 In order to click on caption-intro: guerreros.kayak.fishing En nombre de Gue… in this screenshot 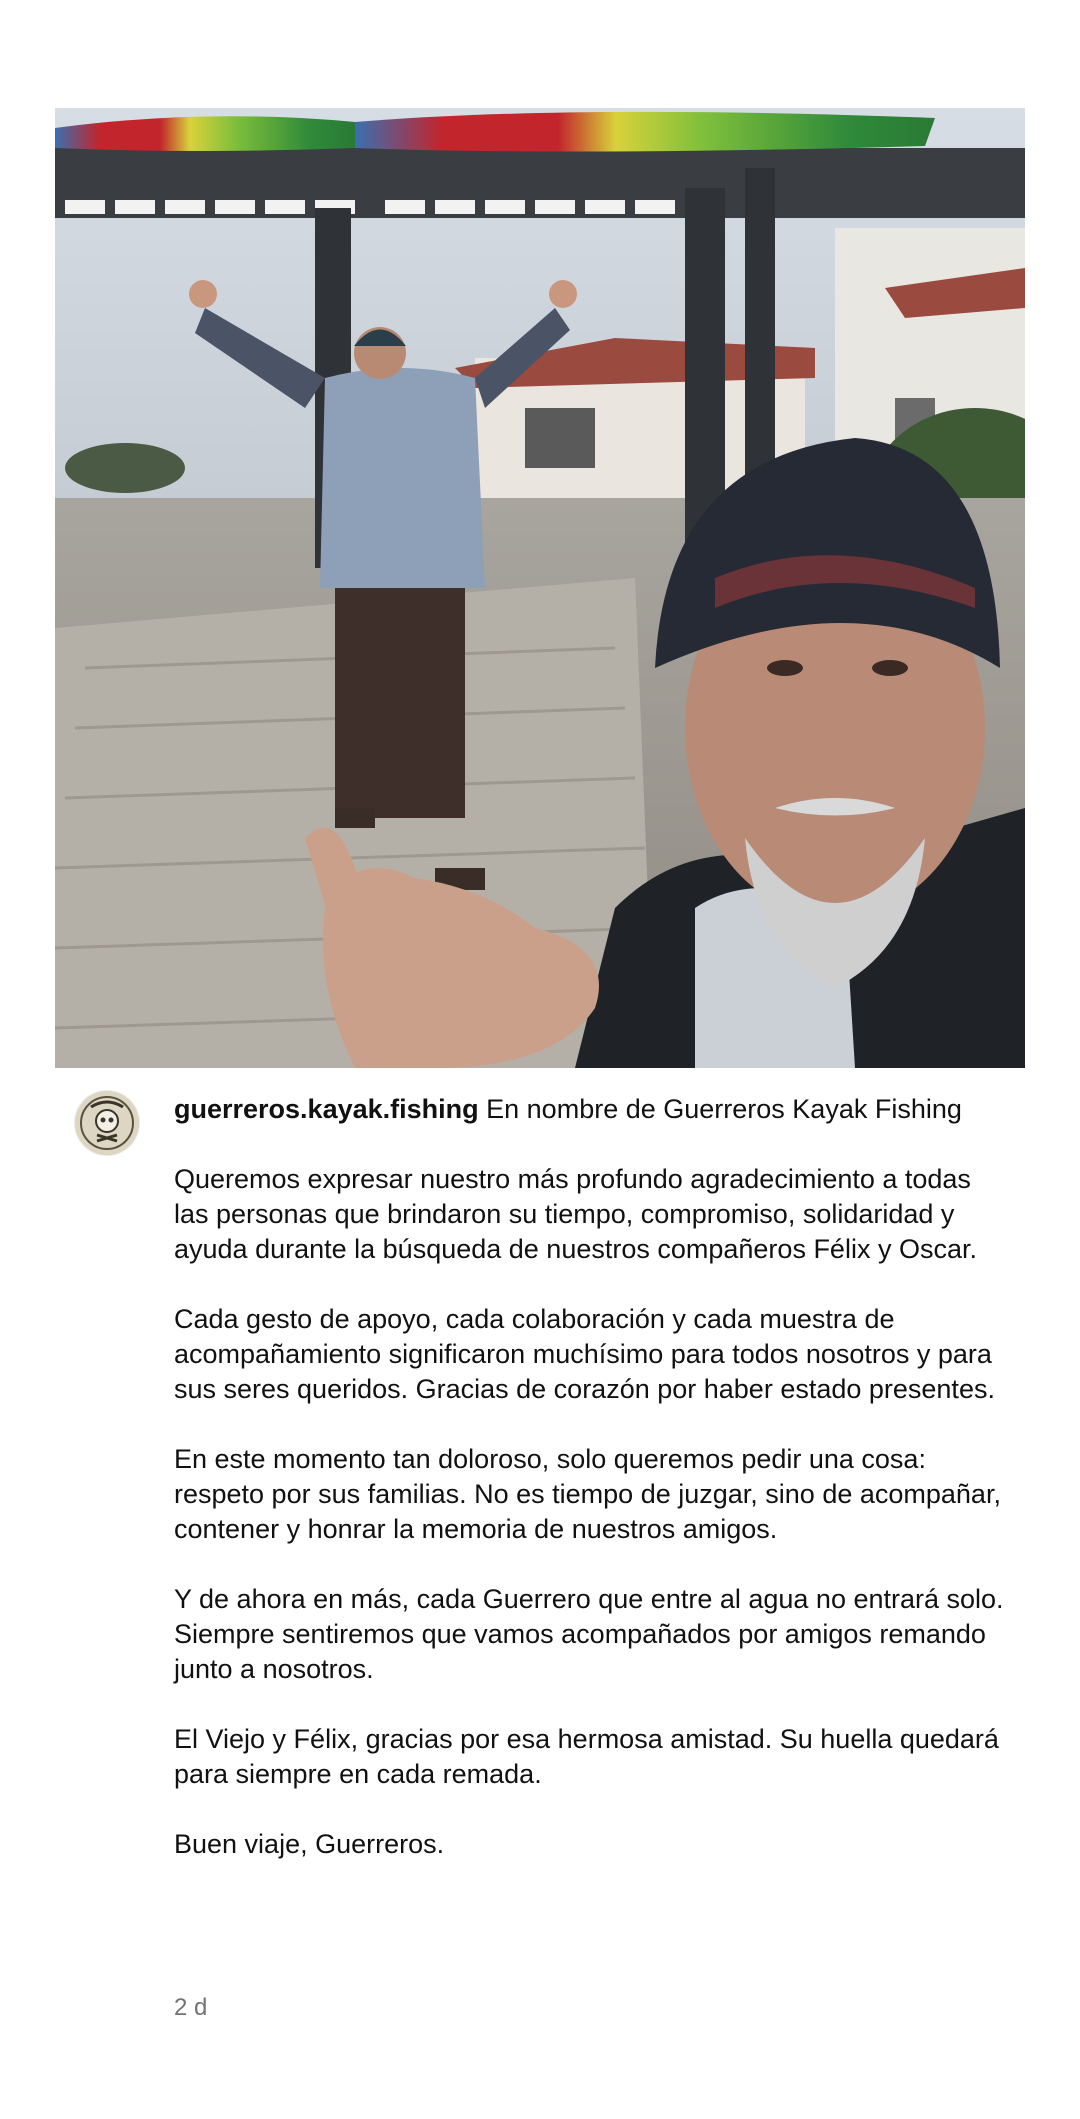, I will do `click(589, 1109)`.